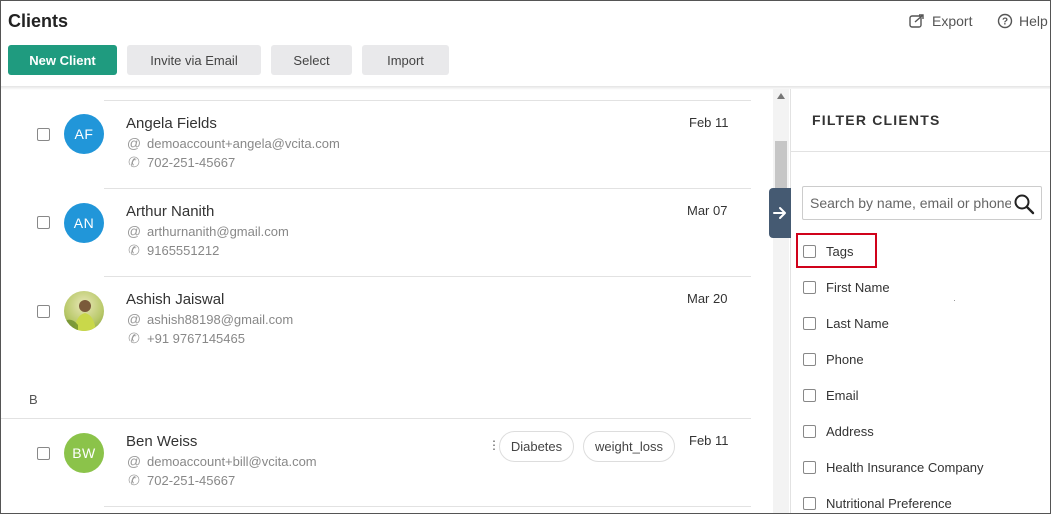  What do you see at coordinates (629, 446) in the screenshot?
I see `tag-chip: weight_loss` at bounding box center [629, 446].